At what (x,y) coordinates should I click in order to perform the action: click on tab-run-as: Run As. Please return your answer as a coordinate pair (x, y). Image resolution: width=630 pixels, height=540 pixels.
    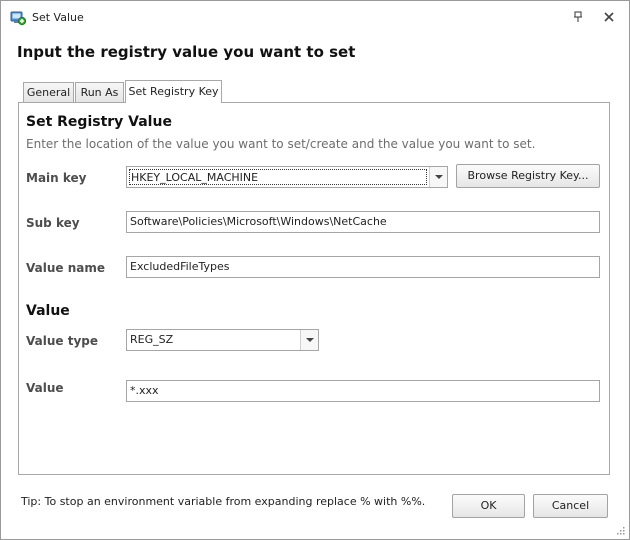
    Looking at the image, I should click on (99, 92).